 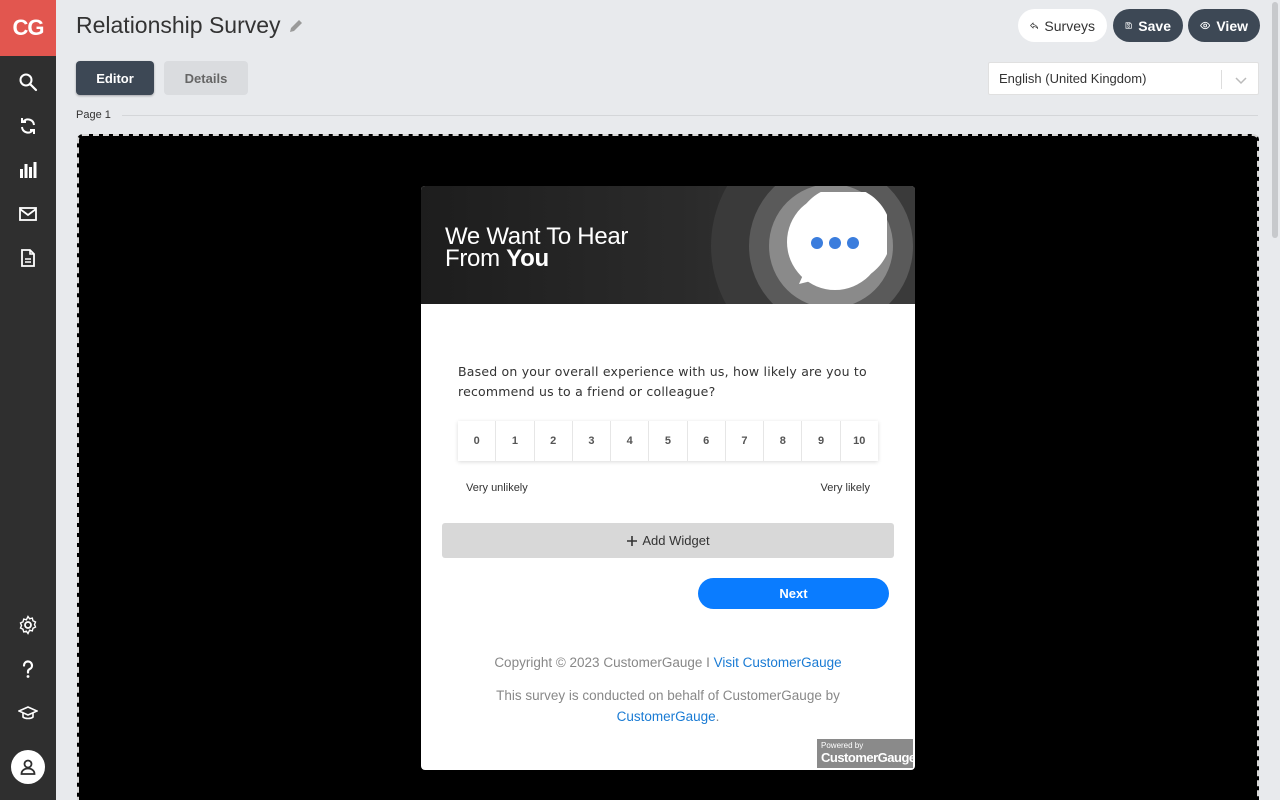 I want to click on nps-scale: 0 1 2 3 4 5 6 7 8 9 10, so click(x=668, y=441).